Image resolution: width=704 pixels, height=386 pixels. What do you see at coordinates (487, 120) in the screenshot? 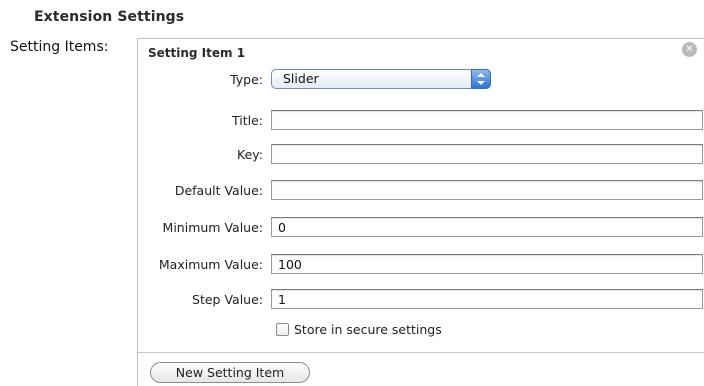
I see `title-field` at bounding box center [487, 120].